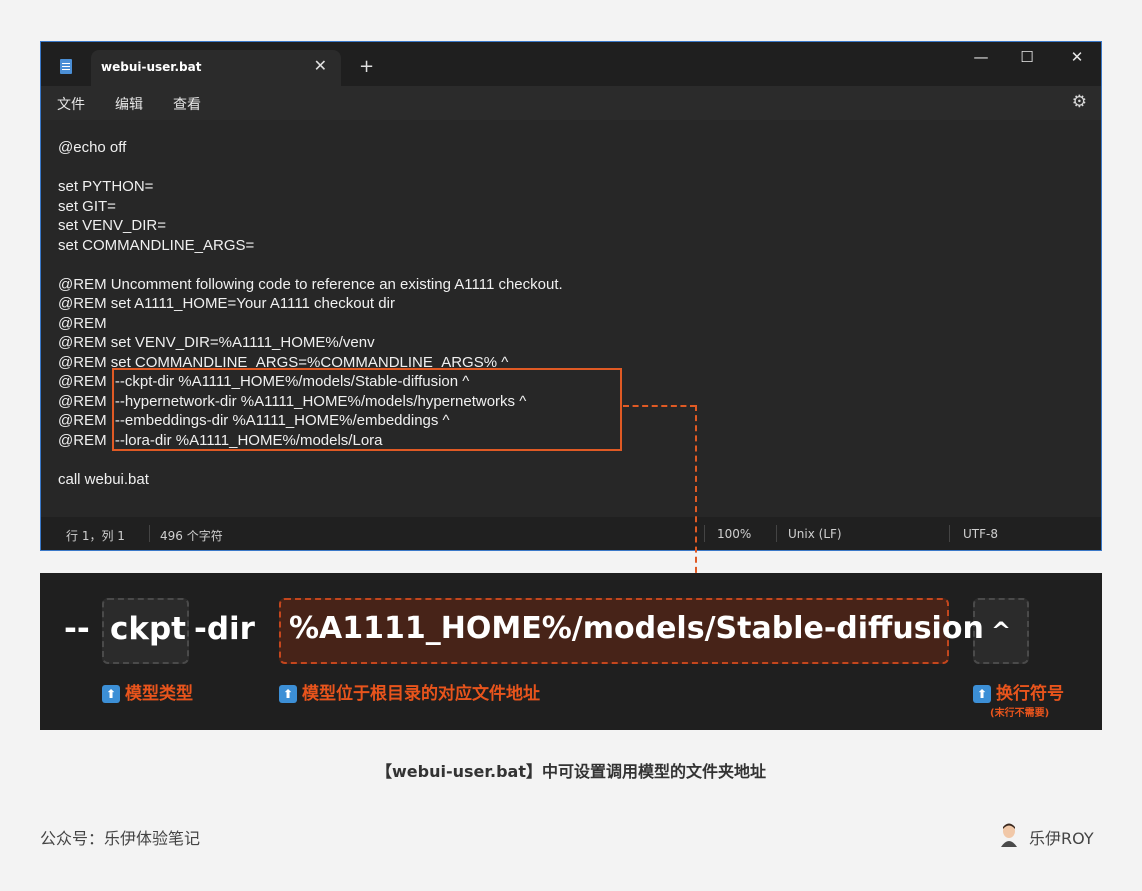 This screenshot has width=1142, height=891. What do you see at coordinates (571, 64) in the screenshot?
I see `title-bar: webui-user.bat ✕ + — ☐ ✕` at bounding box center [571, 64].